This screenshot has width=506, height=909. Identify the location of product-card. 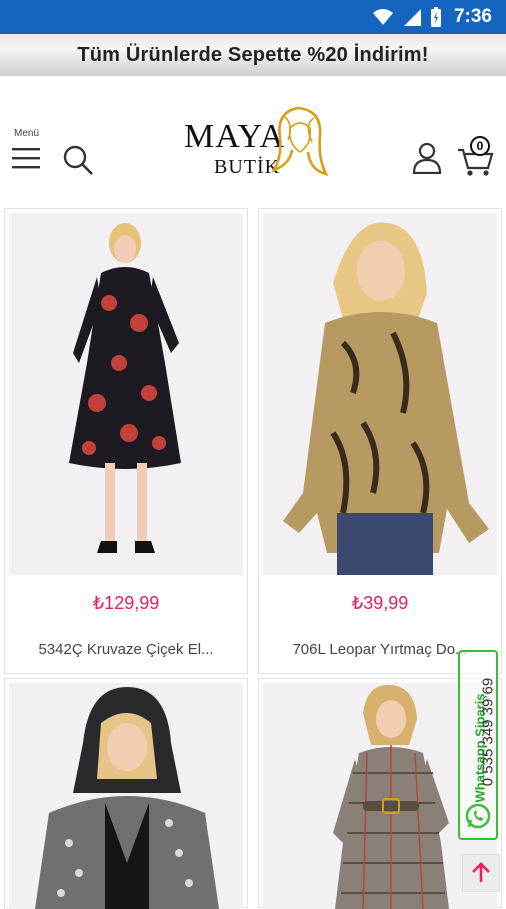
(126, 793).